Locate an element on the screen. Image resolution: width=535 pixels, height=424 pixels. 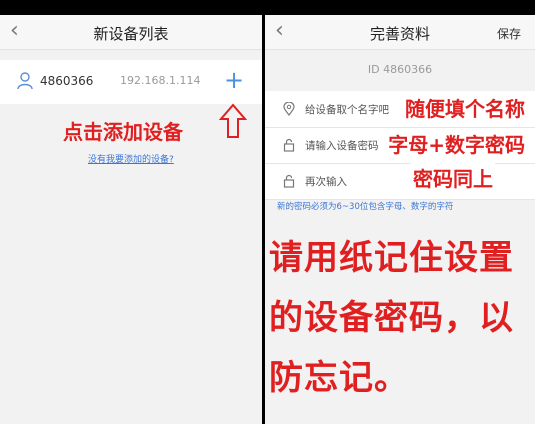
user-icon is located at coordinates (25, 83).